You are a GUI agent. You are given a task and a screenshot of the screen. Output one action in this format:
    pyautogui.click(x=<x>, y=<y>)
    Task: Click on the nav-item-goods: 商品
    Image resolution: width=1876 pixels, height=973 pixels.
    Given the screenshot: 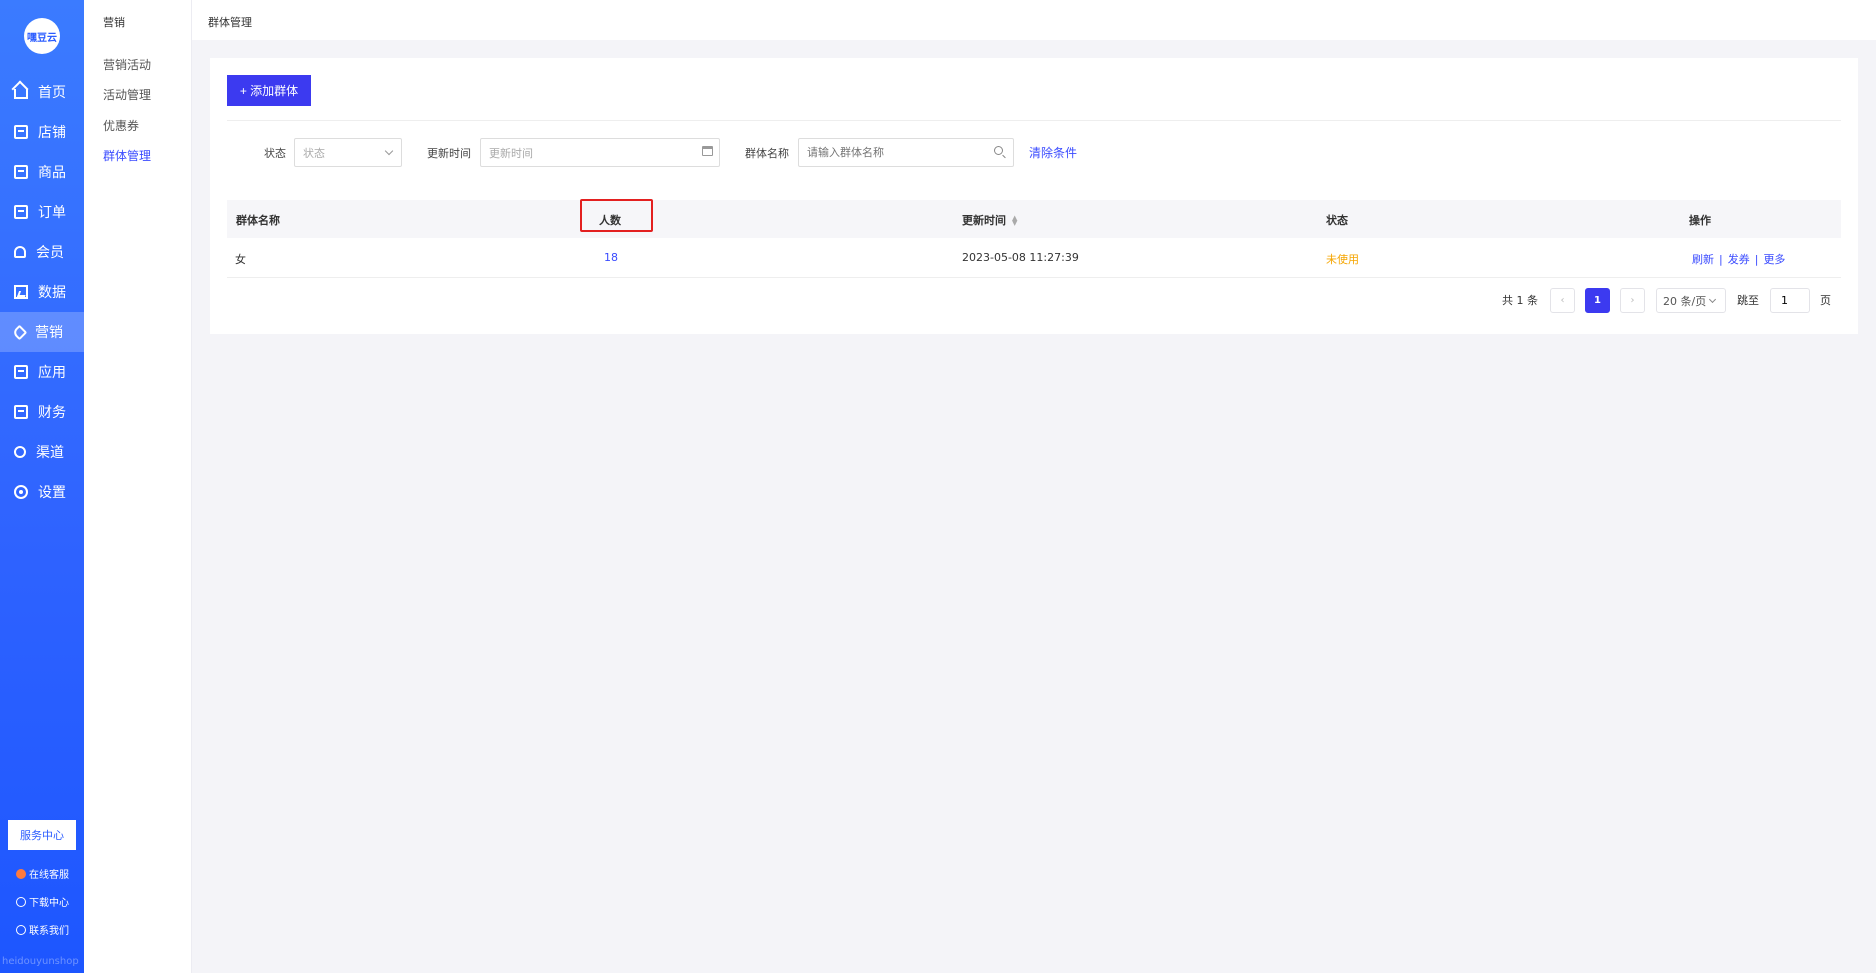 What is the action you would take?
    pyautogui.click(x=42, y=172)
    